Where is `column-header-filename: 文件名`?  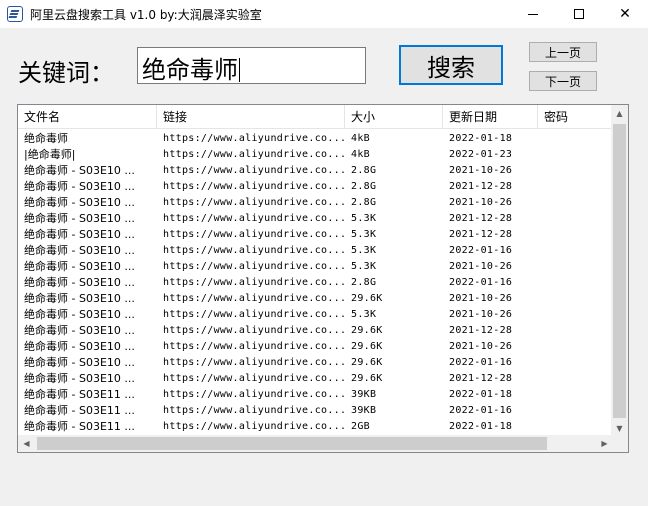
column-header-filename: 文件名 is located at coordinates (87, 117).